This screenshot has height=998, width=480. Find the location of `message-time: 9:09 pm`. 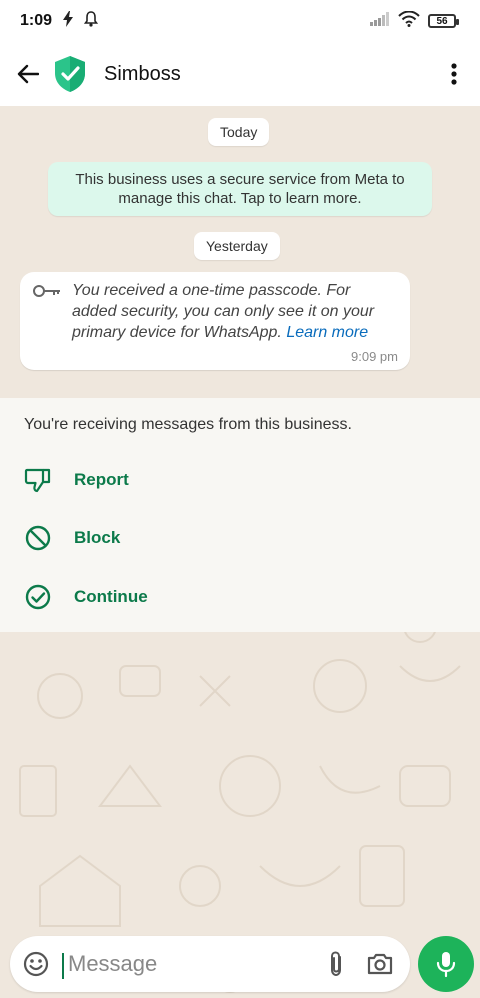

message-time: 9:09 pm is located at coordinates (374, 356).